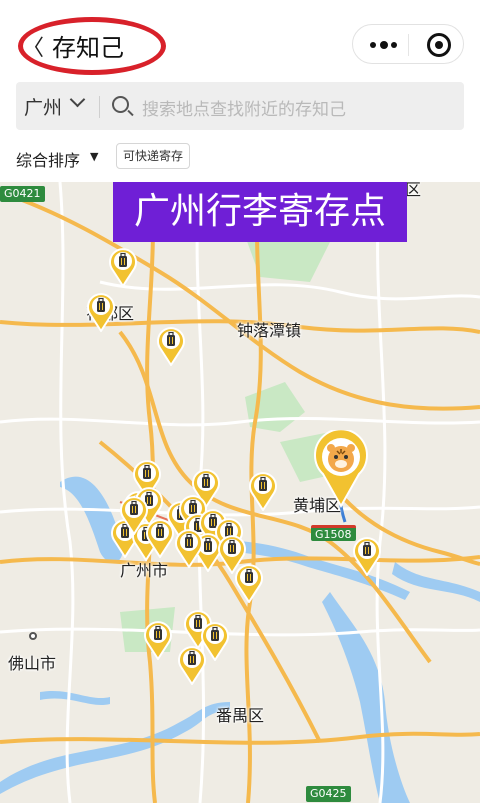  I want to click on more-dots-icon, so click(383, 45).